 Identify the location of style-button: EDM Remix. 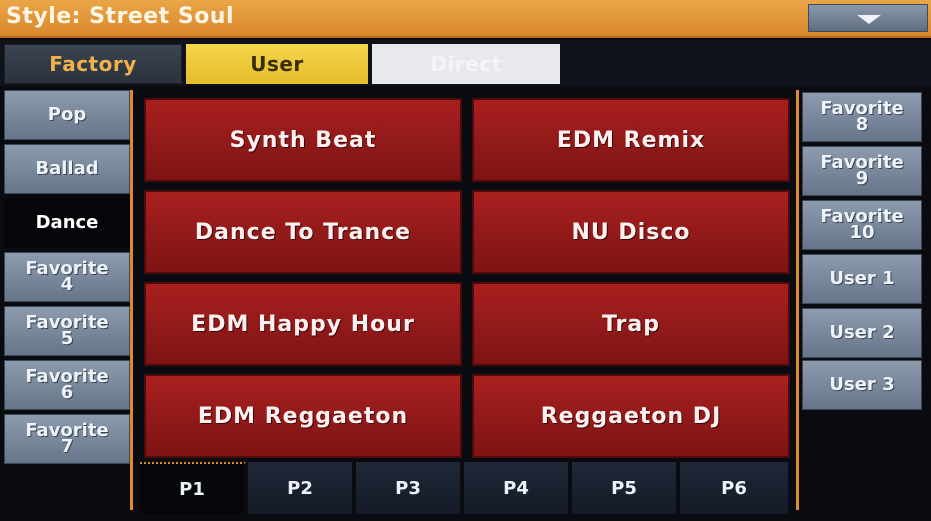
(631, 140).